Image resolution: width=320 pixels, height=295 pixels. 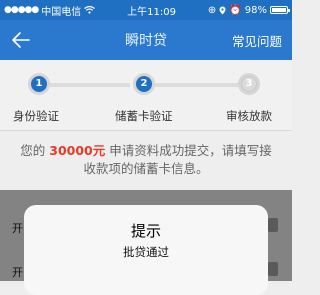 I want to click on signal-dots-icon: ●●●●●, so click(x=21, y=10).